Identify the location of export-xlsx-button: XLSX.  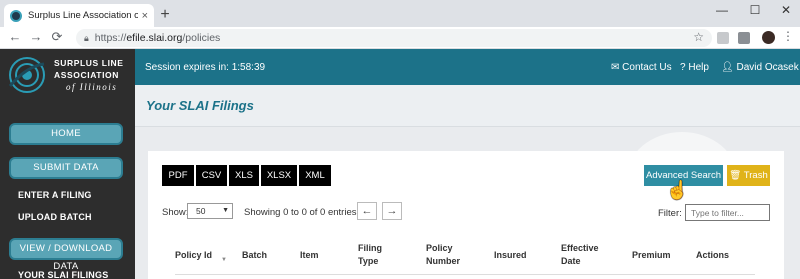
(279, 175).